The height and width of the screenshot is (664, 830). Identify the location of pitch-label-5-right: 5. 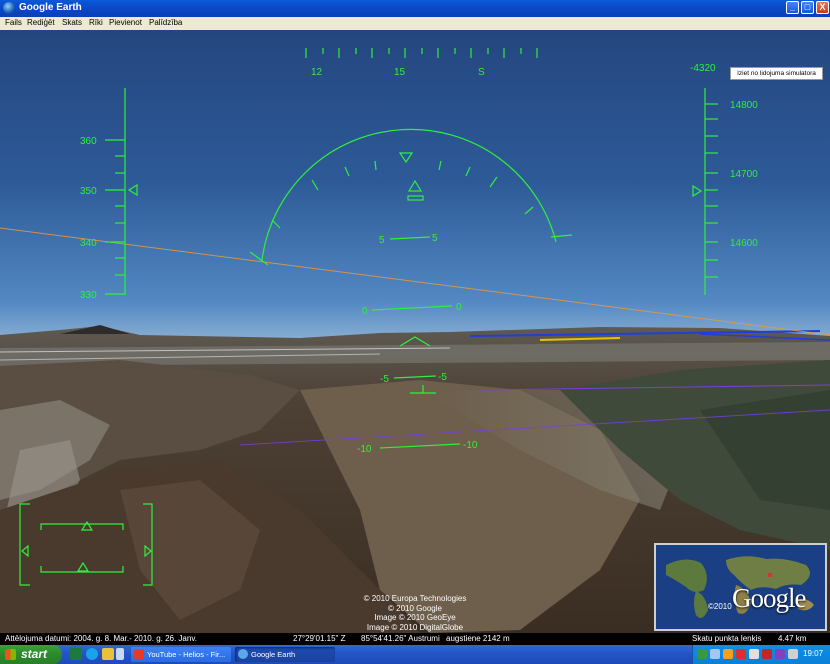
(435, 238).